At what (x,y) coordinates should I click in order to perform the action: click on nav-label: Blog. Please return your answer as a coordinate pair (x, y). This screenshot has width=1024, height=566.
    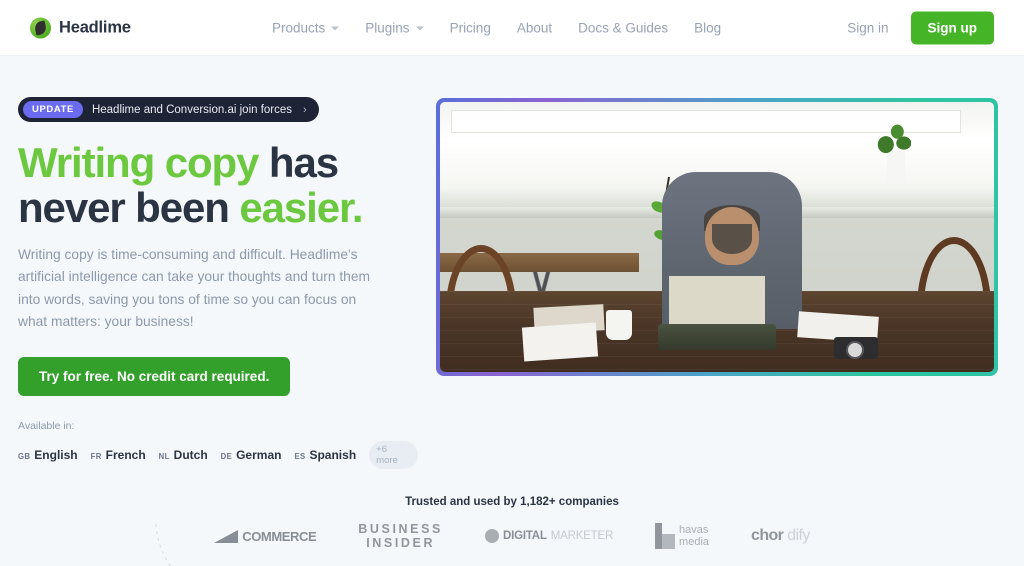
    Looking at the image, I should click on (708, 27).